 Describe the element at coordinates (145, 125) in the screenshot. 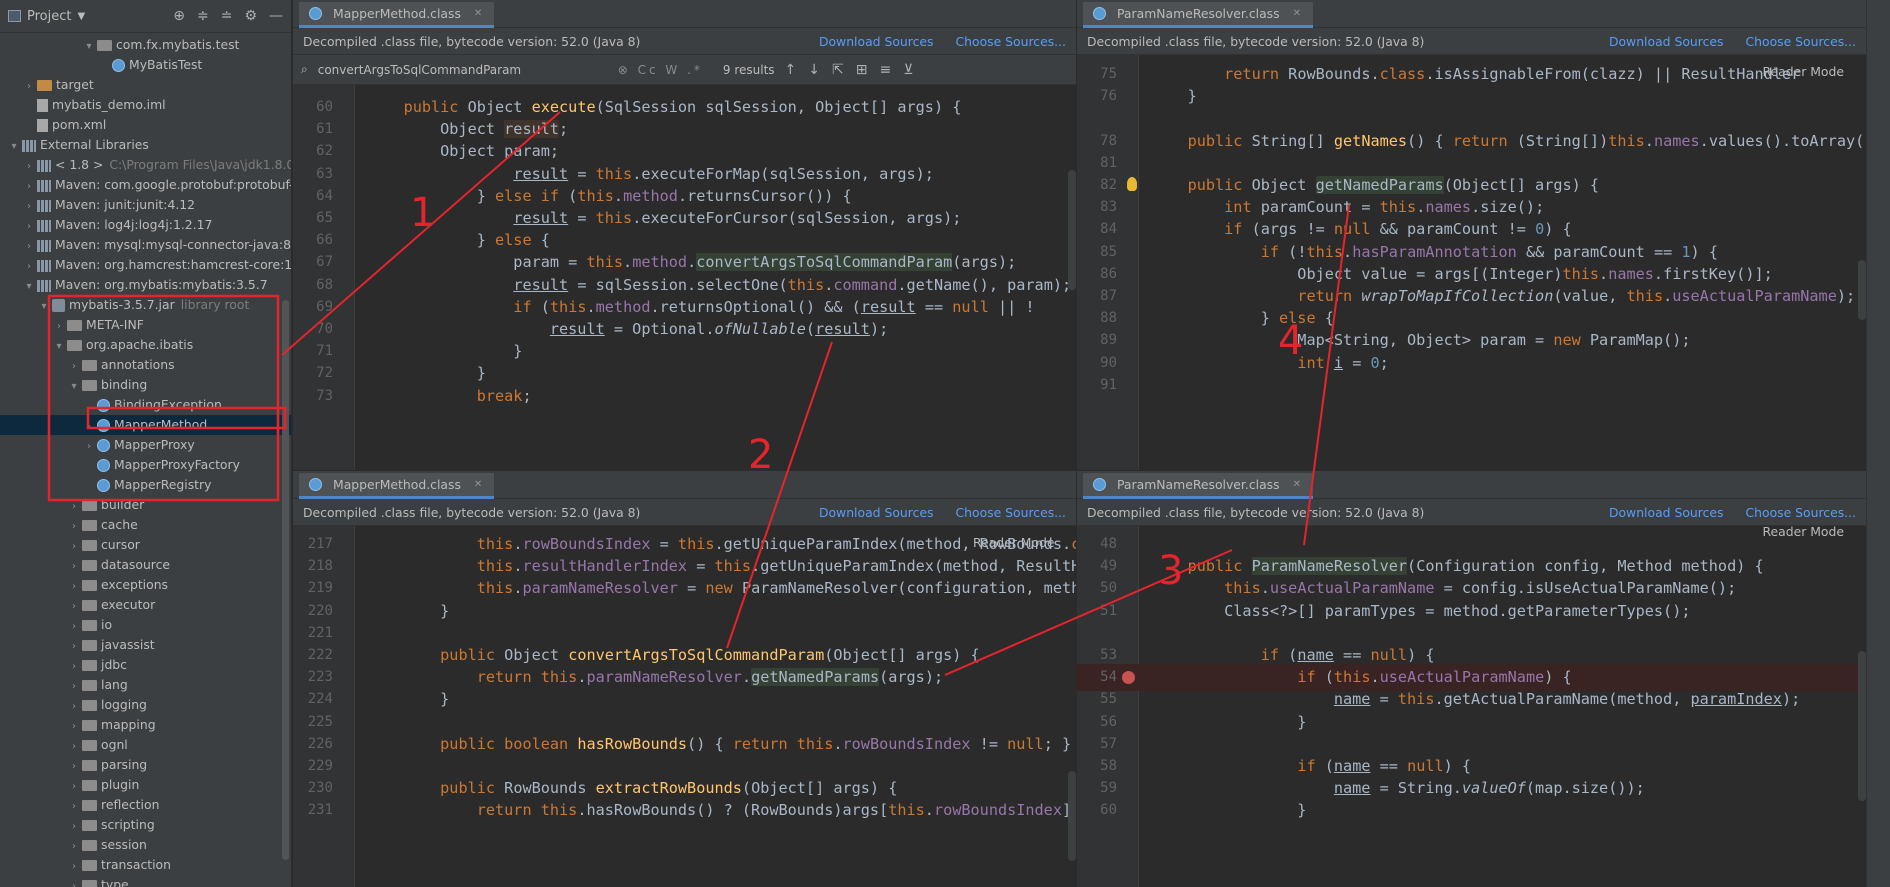

I see `tree-item: pom.xml` at that location.